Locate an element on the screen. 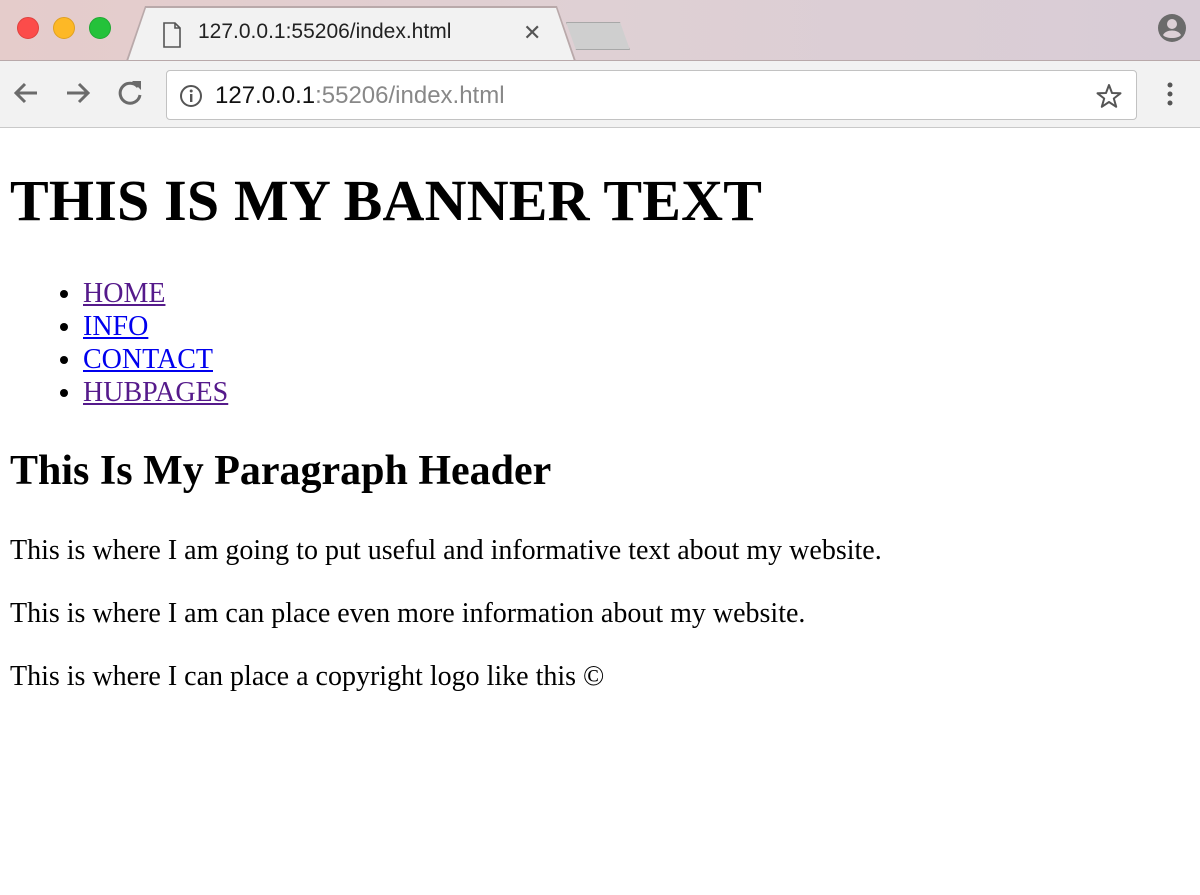 The height and width of the screenshot is (895, 1200). back-button is located at coordinates (26, 93).